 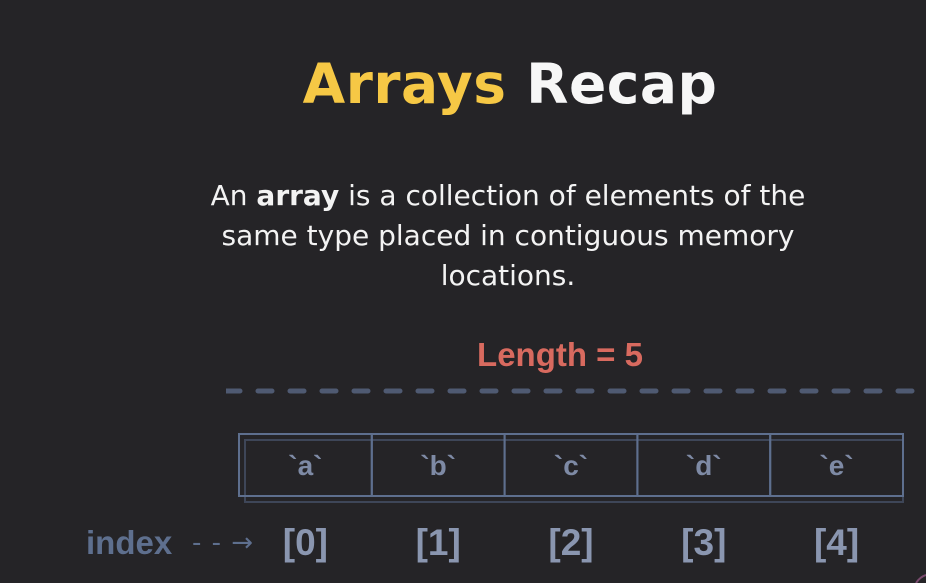 I want to click on index-label: index, so click(x=129, y=542).